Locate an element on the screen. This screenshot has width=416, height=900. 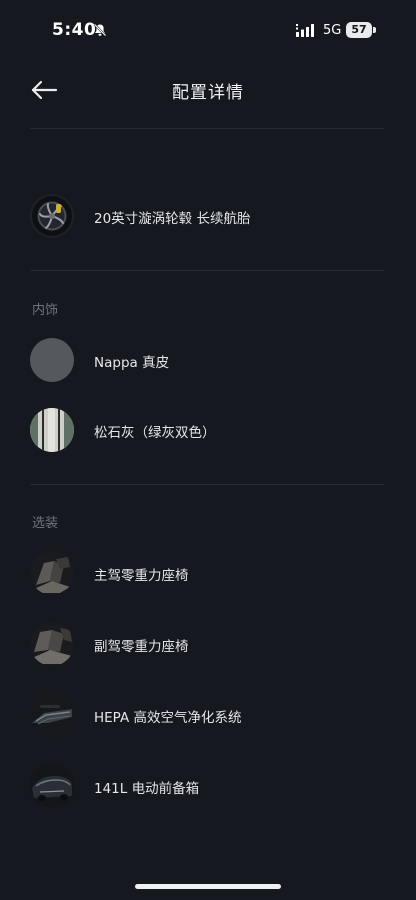
battery-level: 57 is located at coordinates (359, 30).